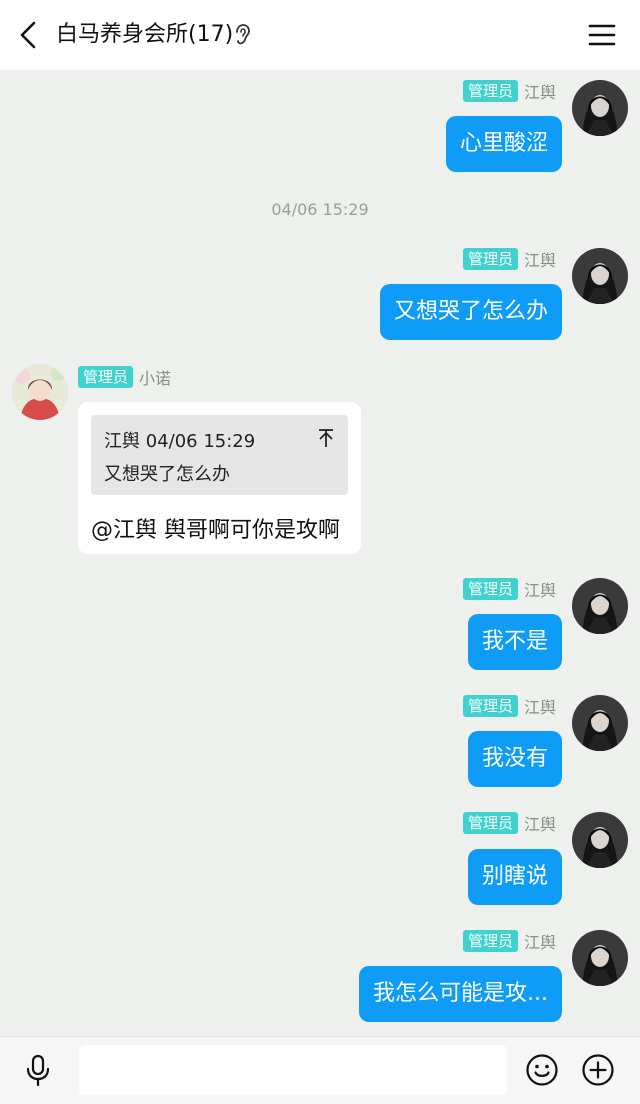 The width and height of the screenshot is (640, 1104). I want to click on message-timestamp: 04/06 15:29, so click(320, 209).